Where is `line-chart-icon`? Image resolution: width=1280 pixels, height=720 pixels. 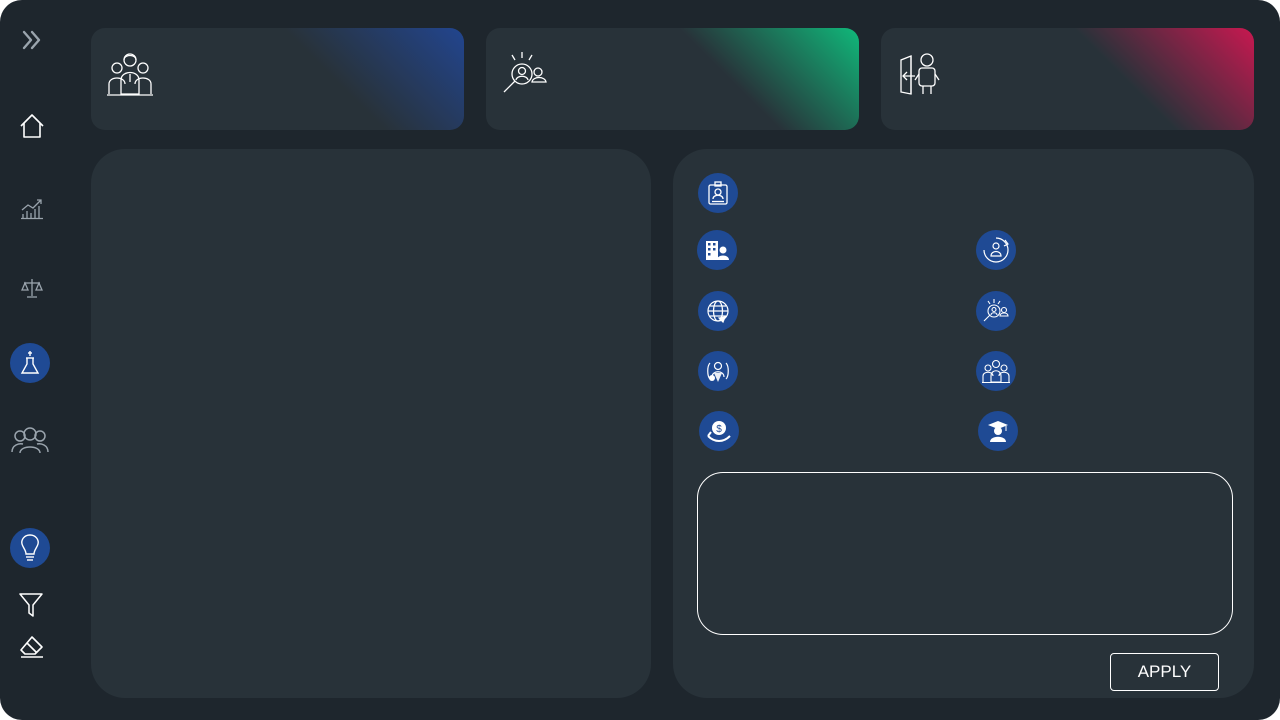 line-chart-icon is located at coordinates (32, 208).